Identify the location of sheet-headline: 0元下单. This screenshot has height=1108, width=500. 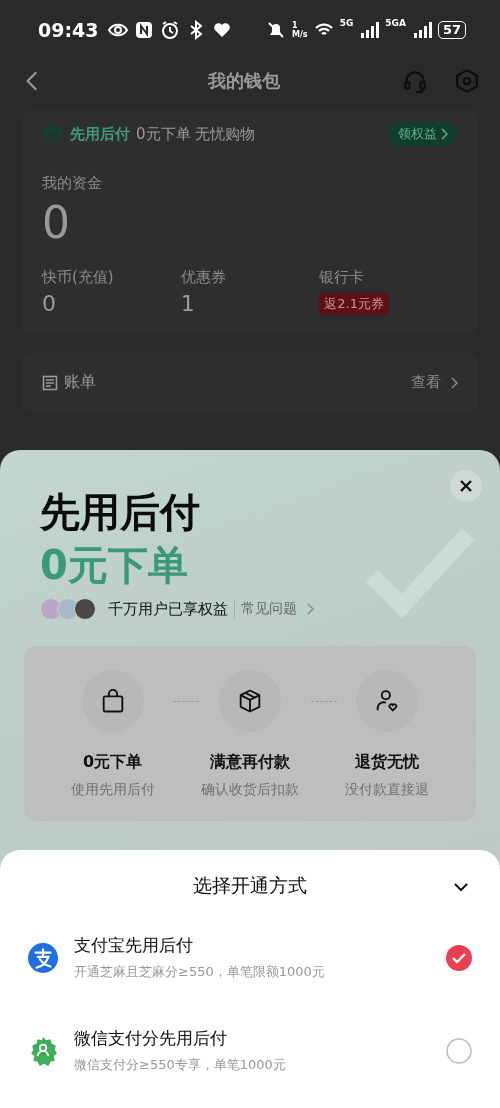
(114, 565).